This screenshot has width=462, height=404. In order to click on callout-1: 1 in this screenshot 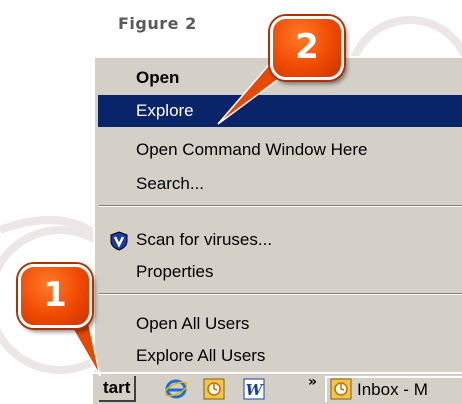, I will do `click(55, 296)`.